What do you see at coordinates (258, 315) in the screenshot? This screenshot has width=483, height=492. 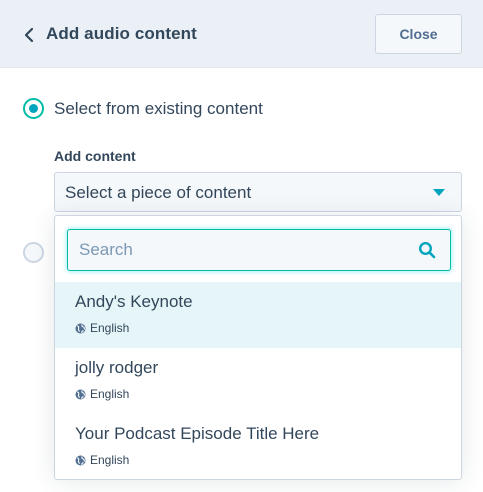 I see `dropdown-option: Andy's Keynote English` at bounding box center [258, 315].